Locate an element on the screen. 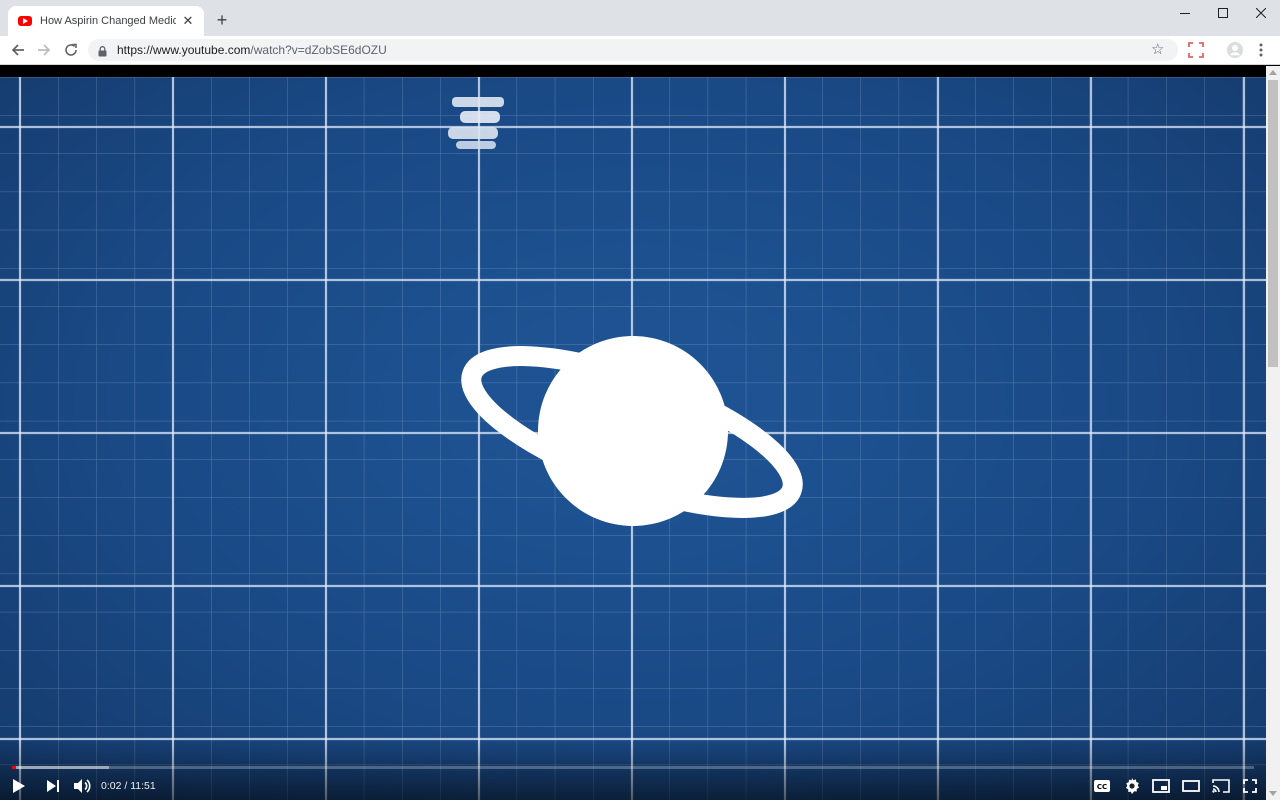 The width and height of the screenshot is (1280, 800). fullscreen-icon is located at coordinates (1250, 786).